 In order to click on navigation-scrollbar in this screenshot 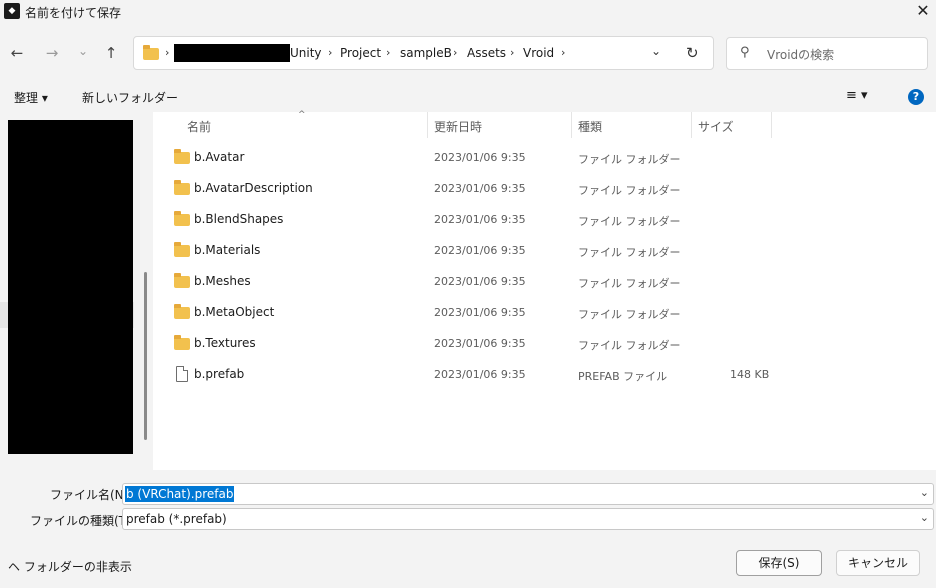, I will do `click(145, 356)`.